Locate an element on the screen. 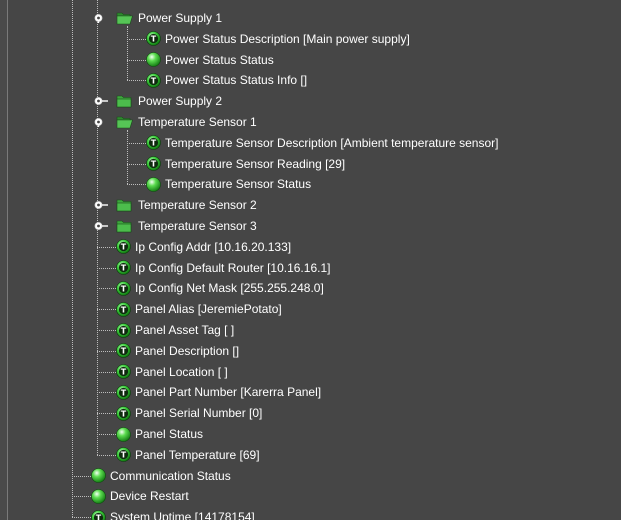 Image resolution: width=621 pixels, height=520 pixels. tree-leaf-node: T Panel Asset Tag [ ] is located at coordinates (175, 330).